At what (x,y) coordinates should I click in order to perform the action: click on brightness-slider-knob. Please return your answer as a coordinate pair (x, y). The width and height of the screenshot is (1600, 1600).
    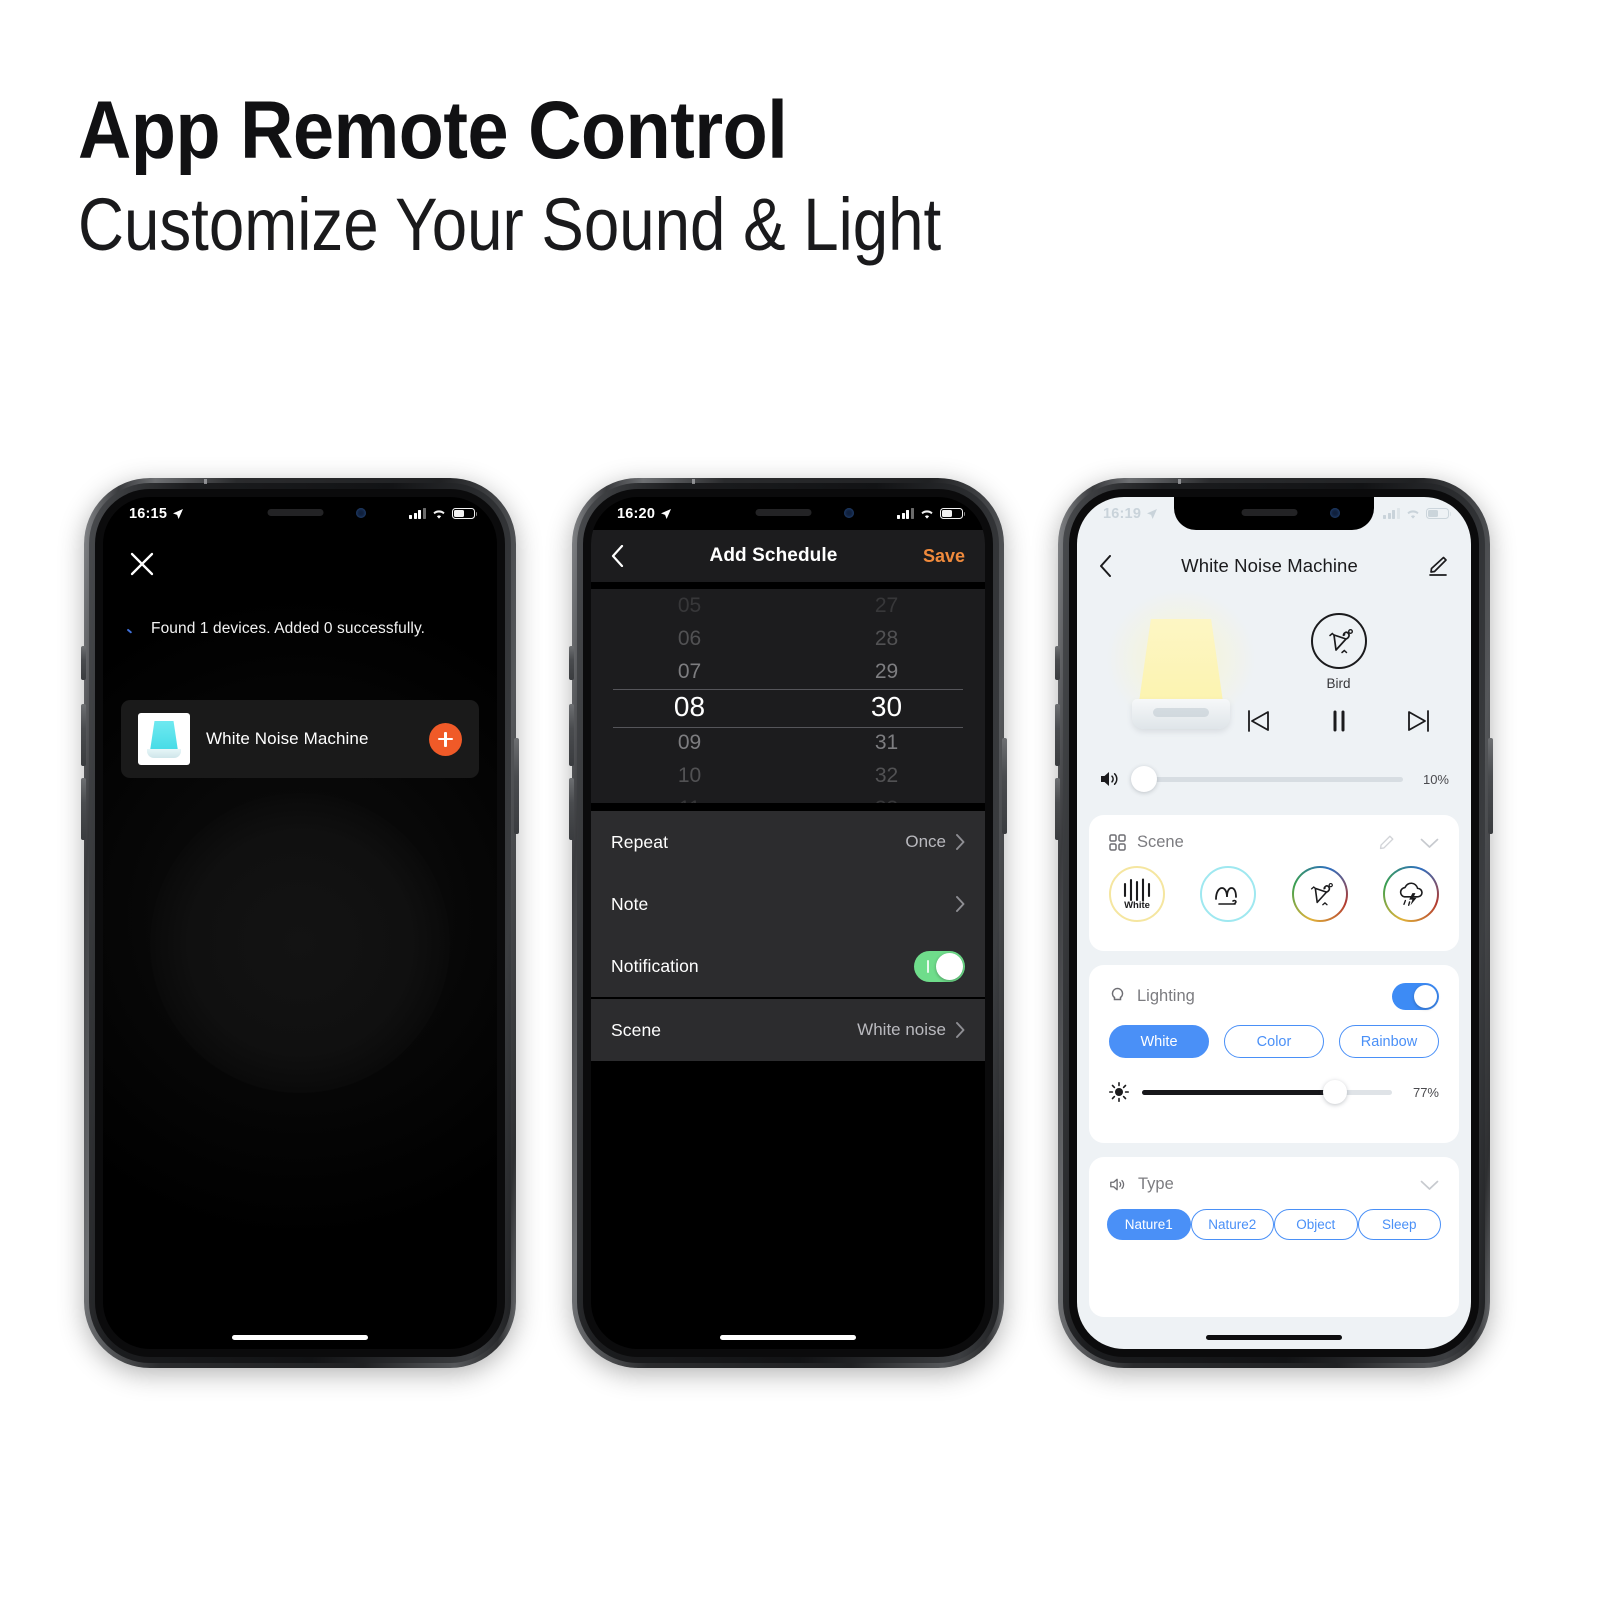
    Looking at the image, I should click on (1334, 1092).